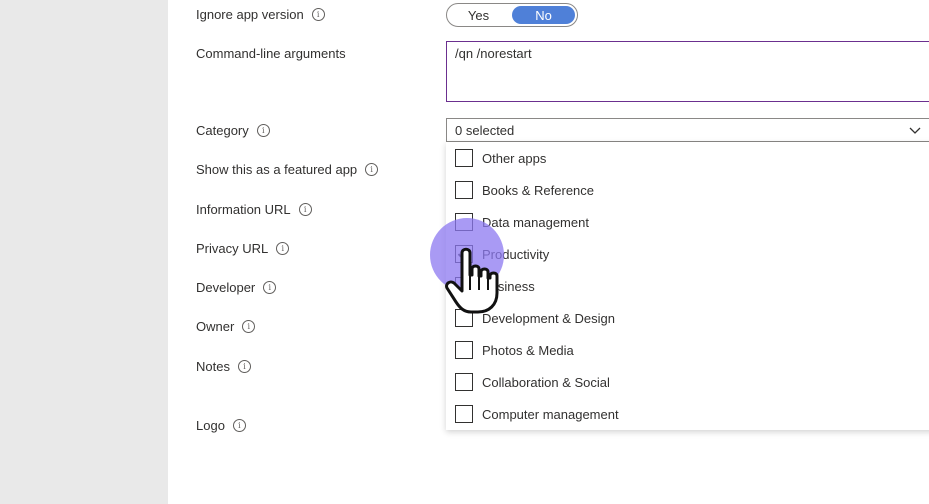  What do you see at coordinates (213, 366) in the screenshot?
I see `notes-text: Notes` at bounding box center [213, 366].